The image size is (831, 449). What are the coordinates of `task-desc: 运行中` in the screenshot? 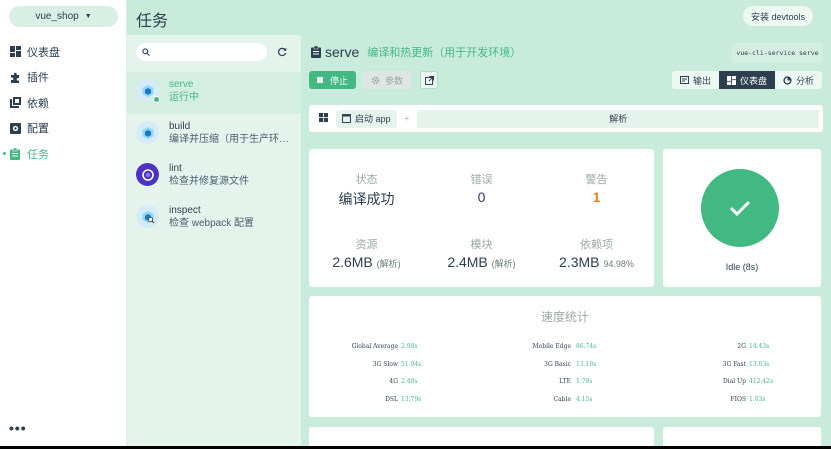 It's located at (184, 97).